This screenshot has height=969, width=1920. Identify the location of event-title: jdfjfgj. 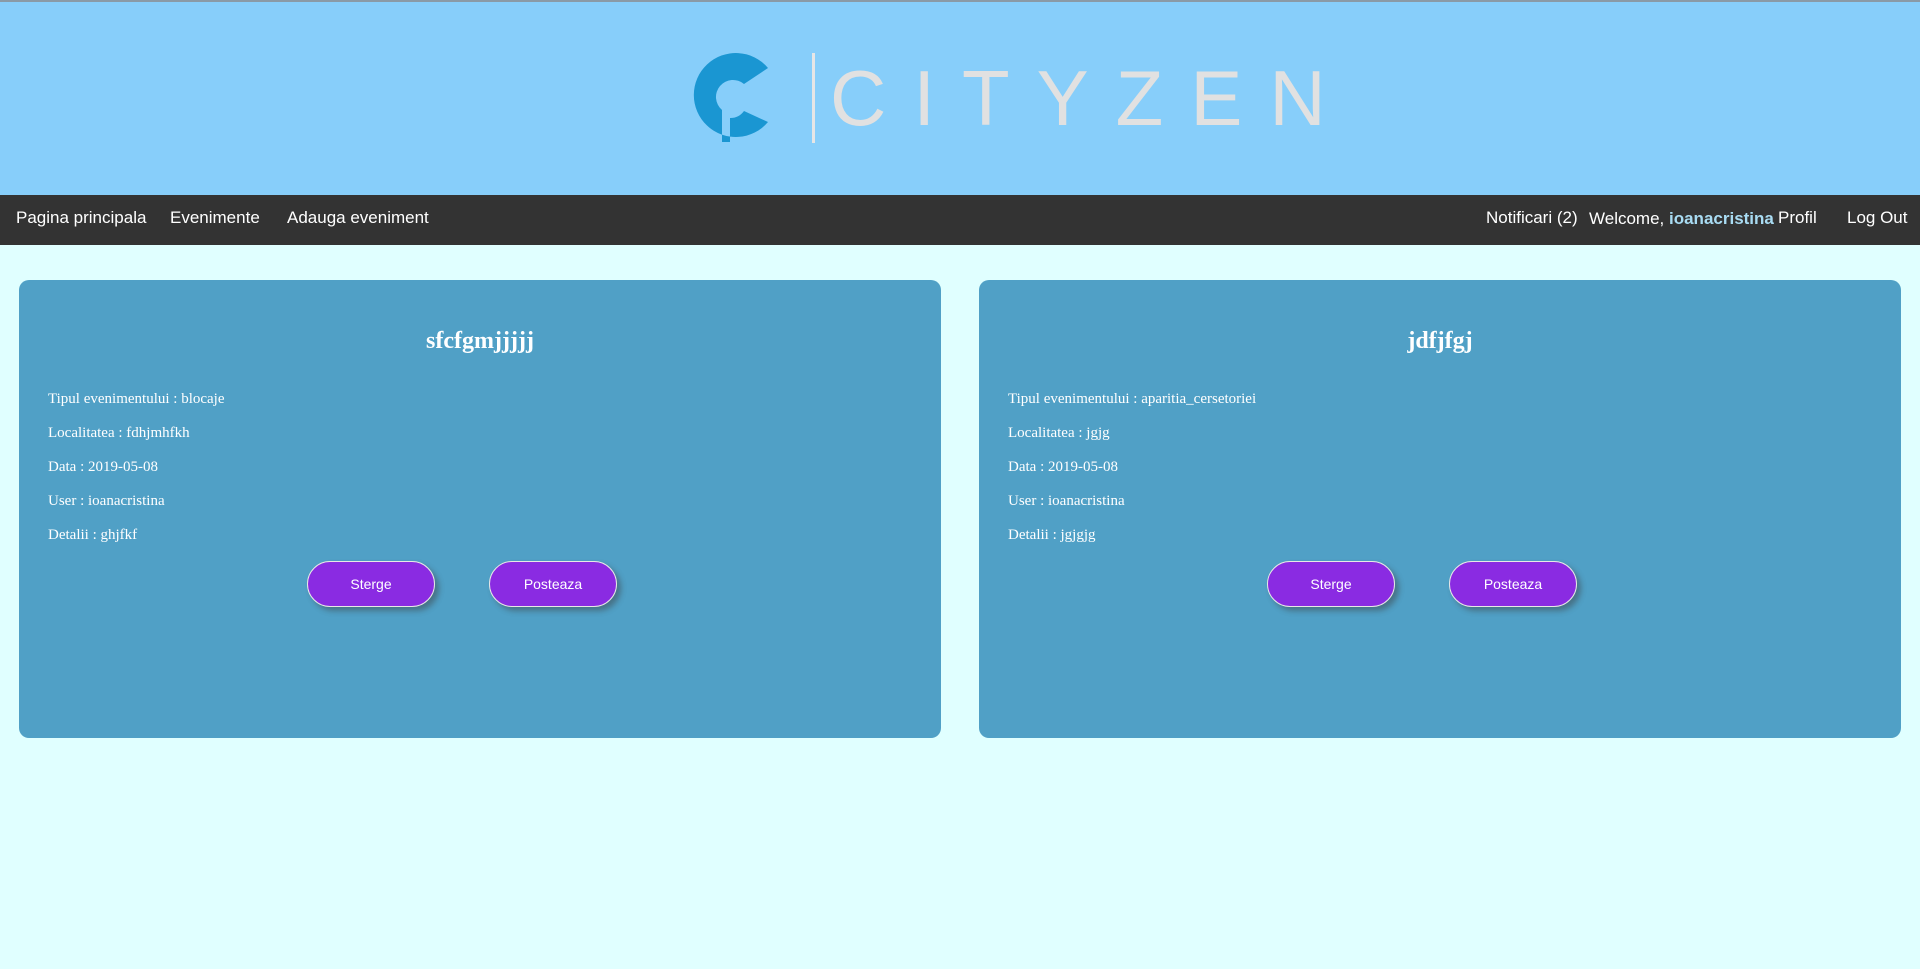
(1440, 341).